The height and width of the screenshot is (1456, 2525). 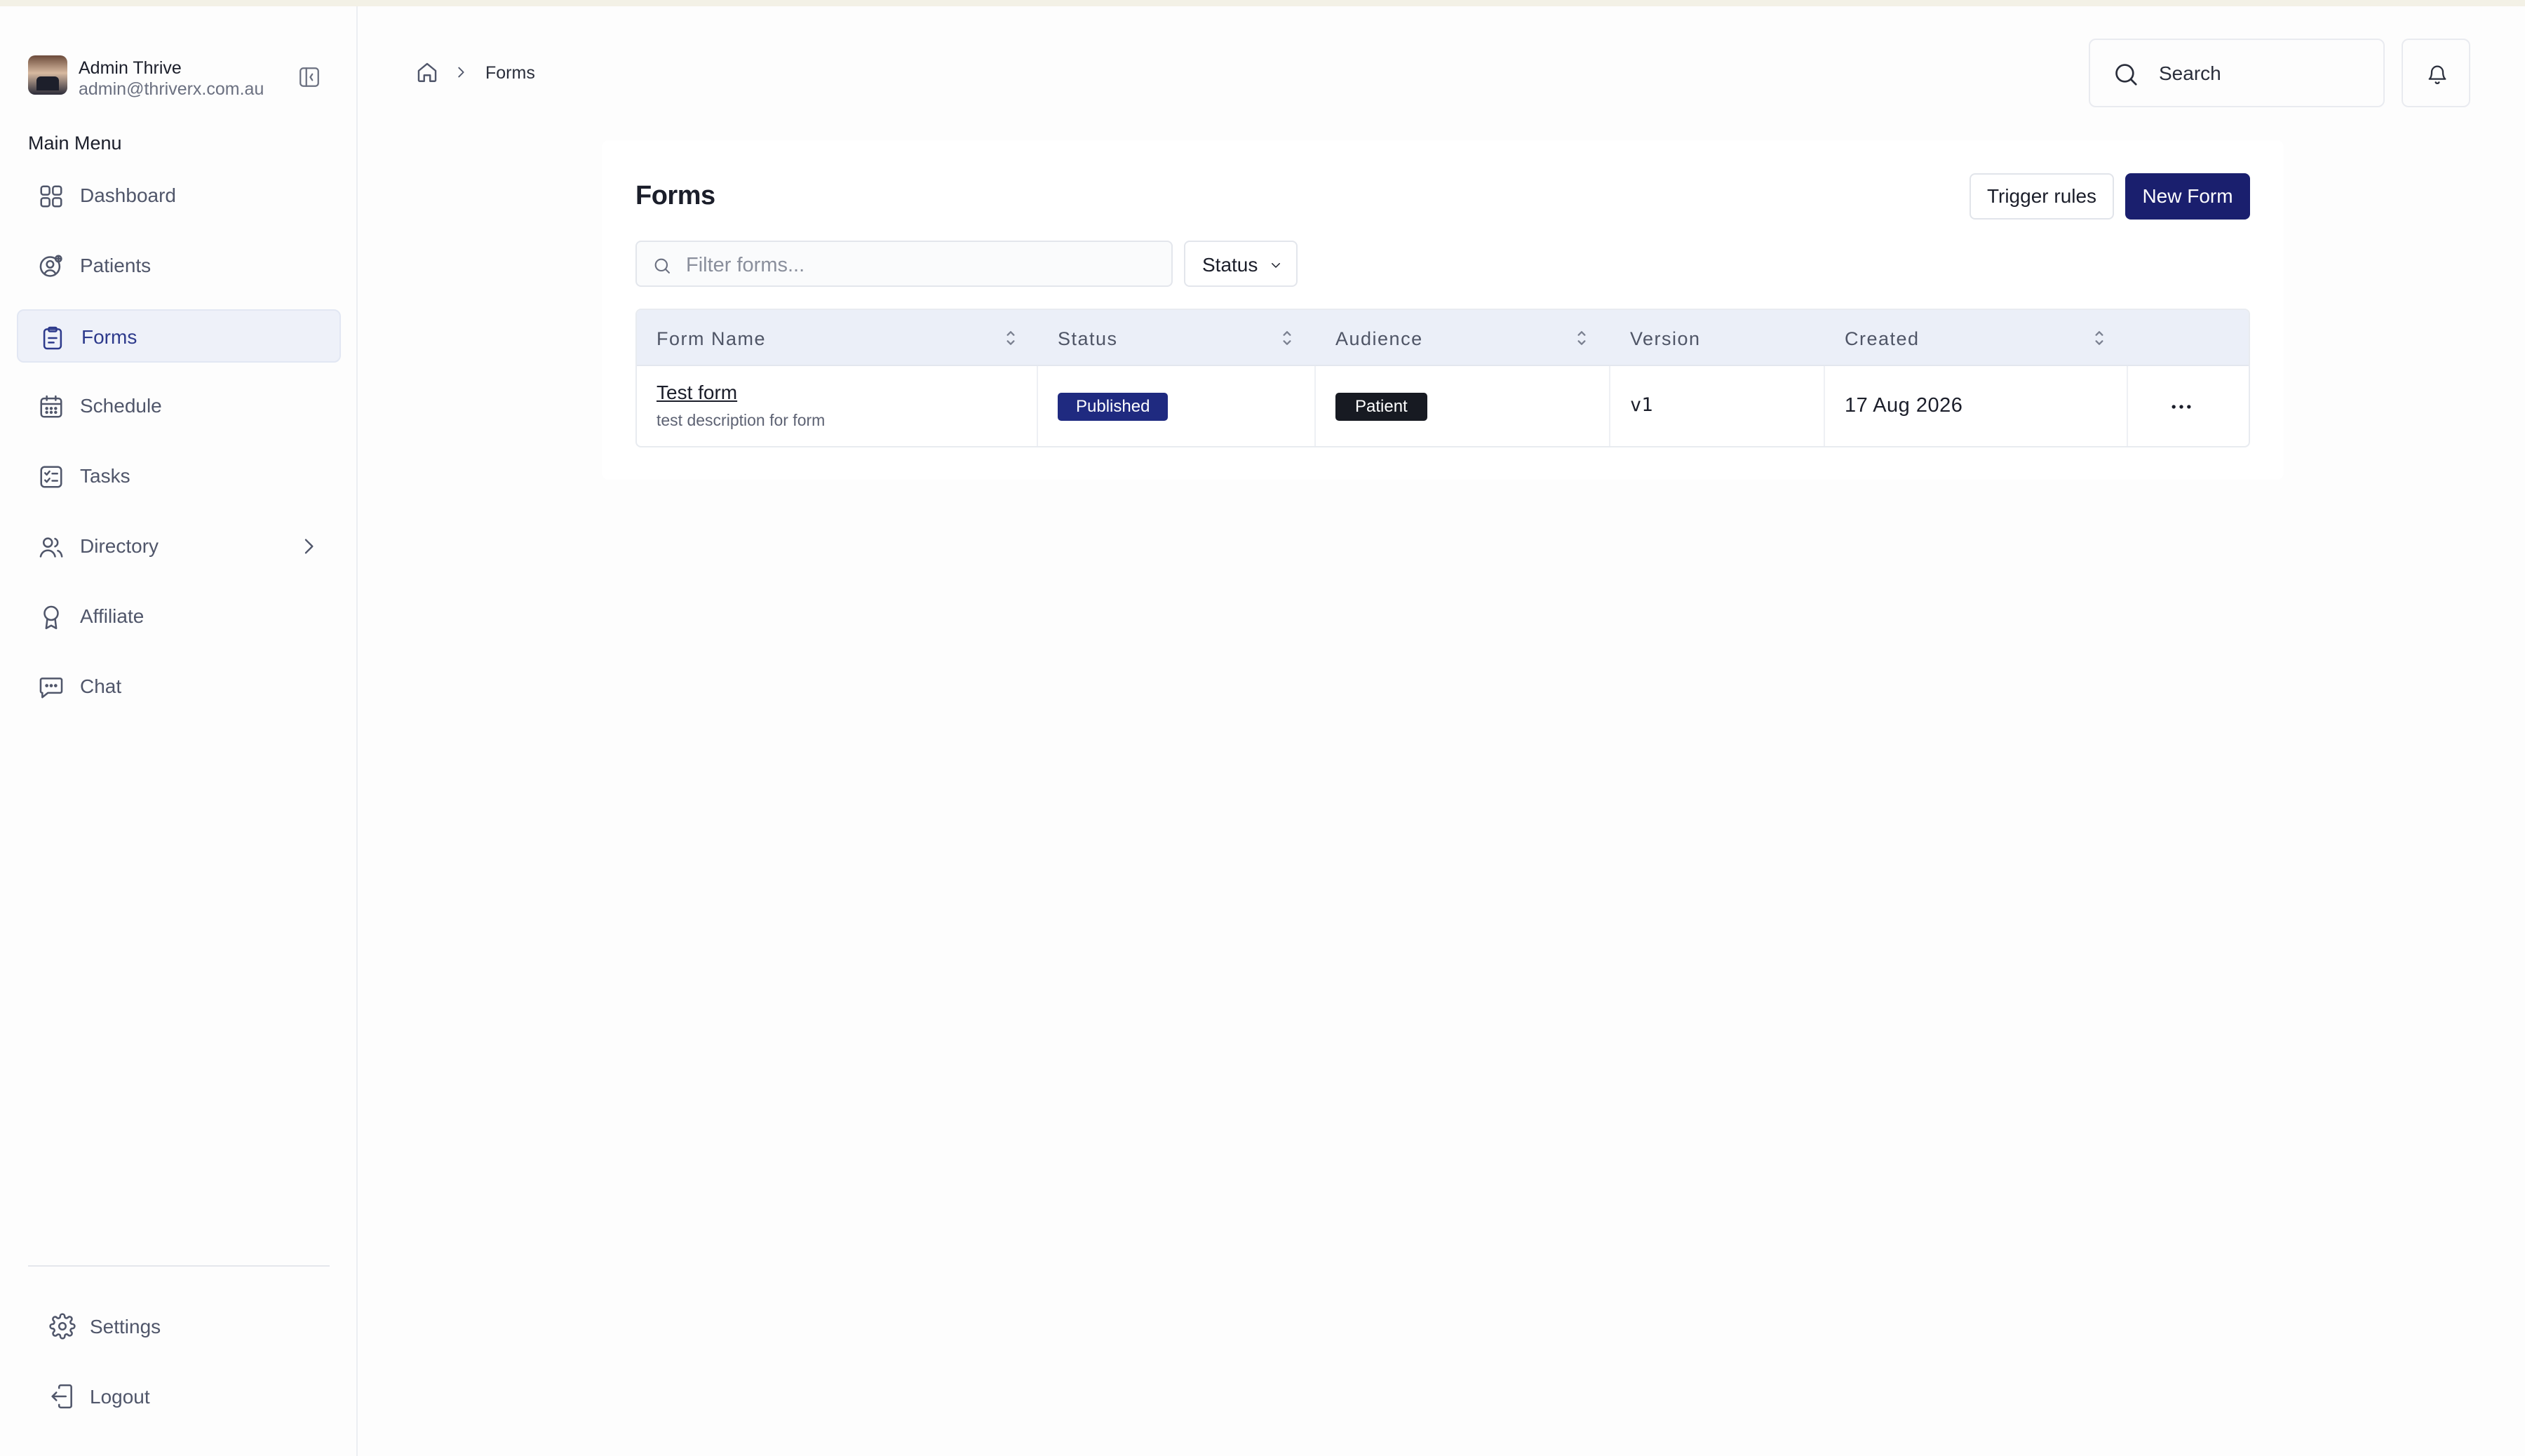 What do you see at coordinates (51, 266) in the screenshot?
I see `patients-icon` at bounding box center [51, 266].